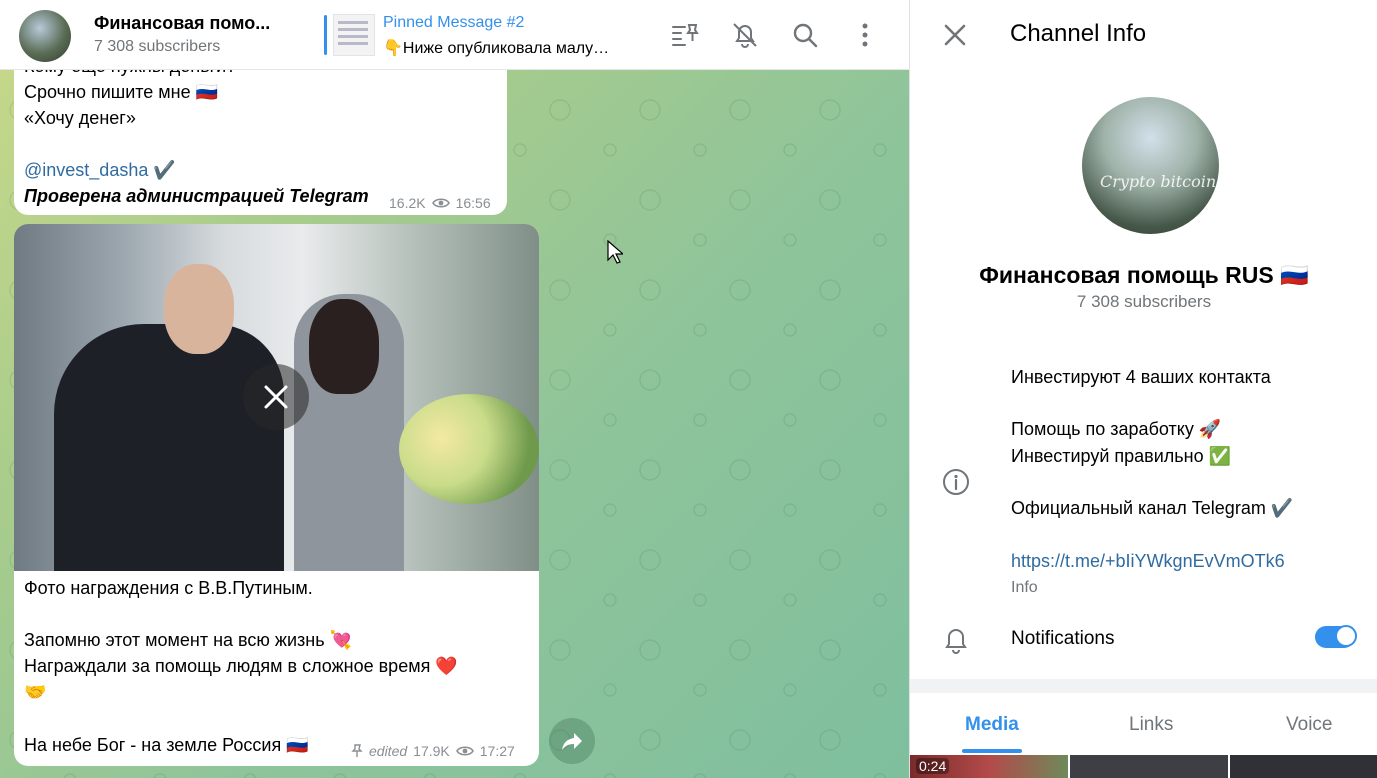 The width and height of the screenshot is (1377, 778). Describe the element at coordinates (1024, 587) in the screenshot. I see `info-label: Info` at that location.